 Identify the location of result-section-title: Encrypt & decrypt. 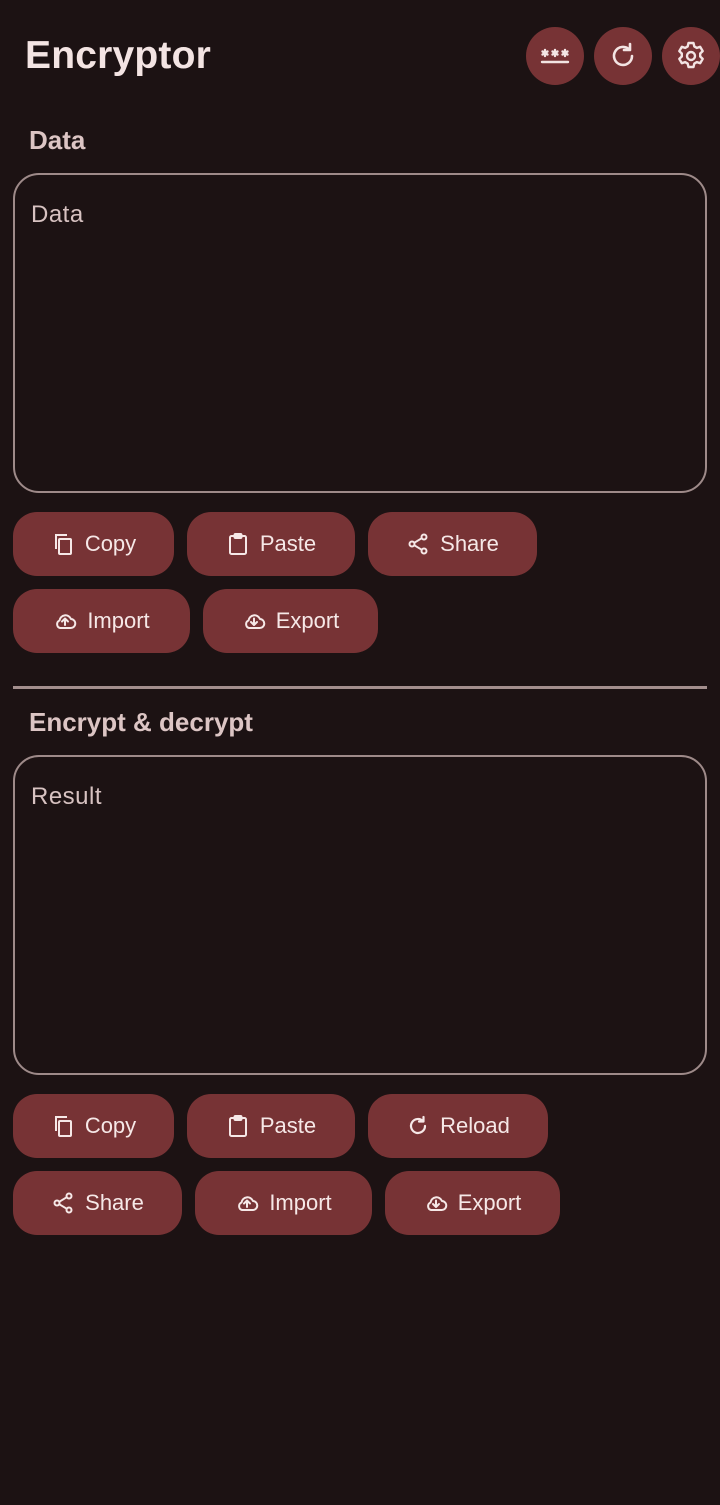
(141, 722).